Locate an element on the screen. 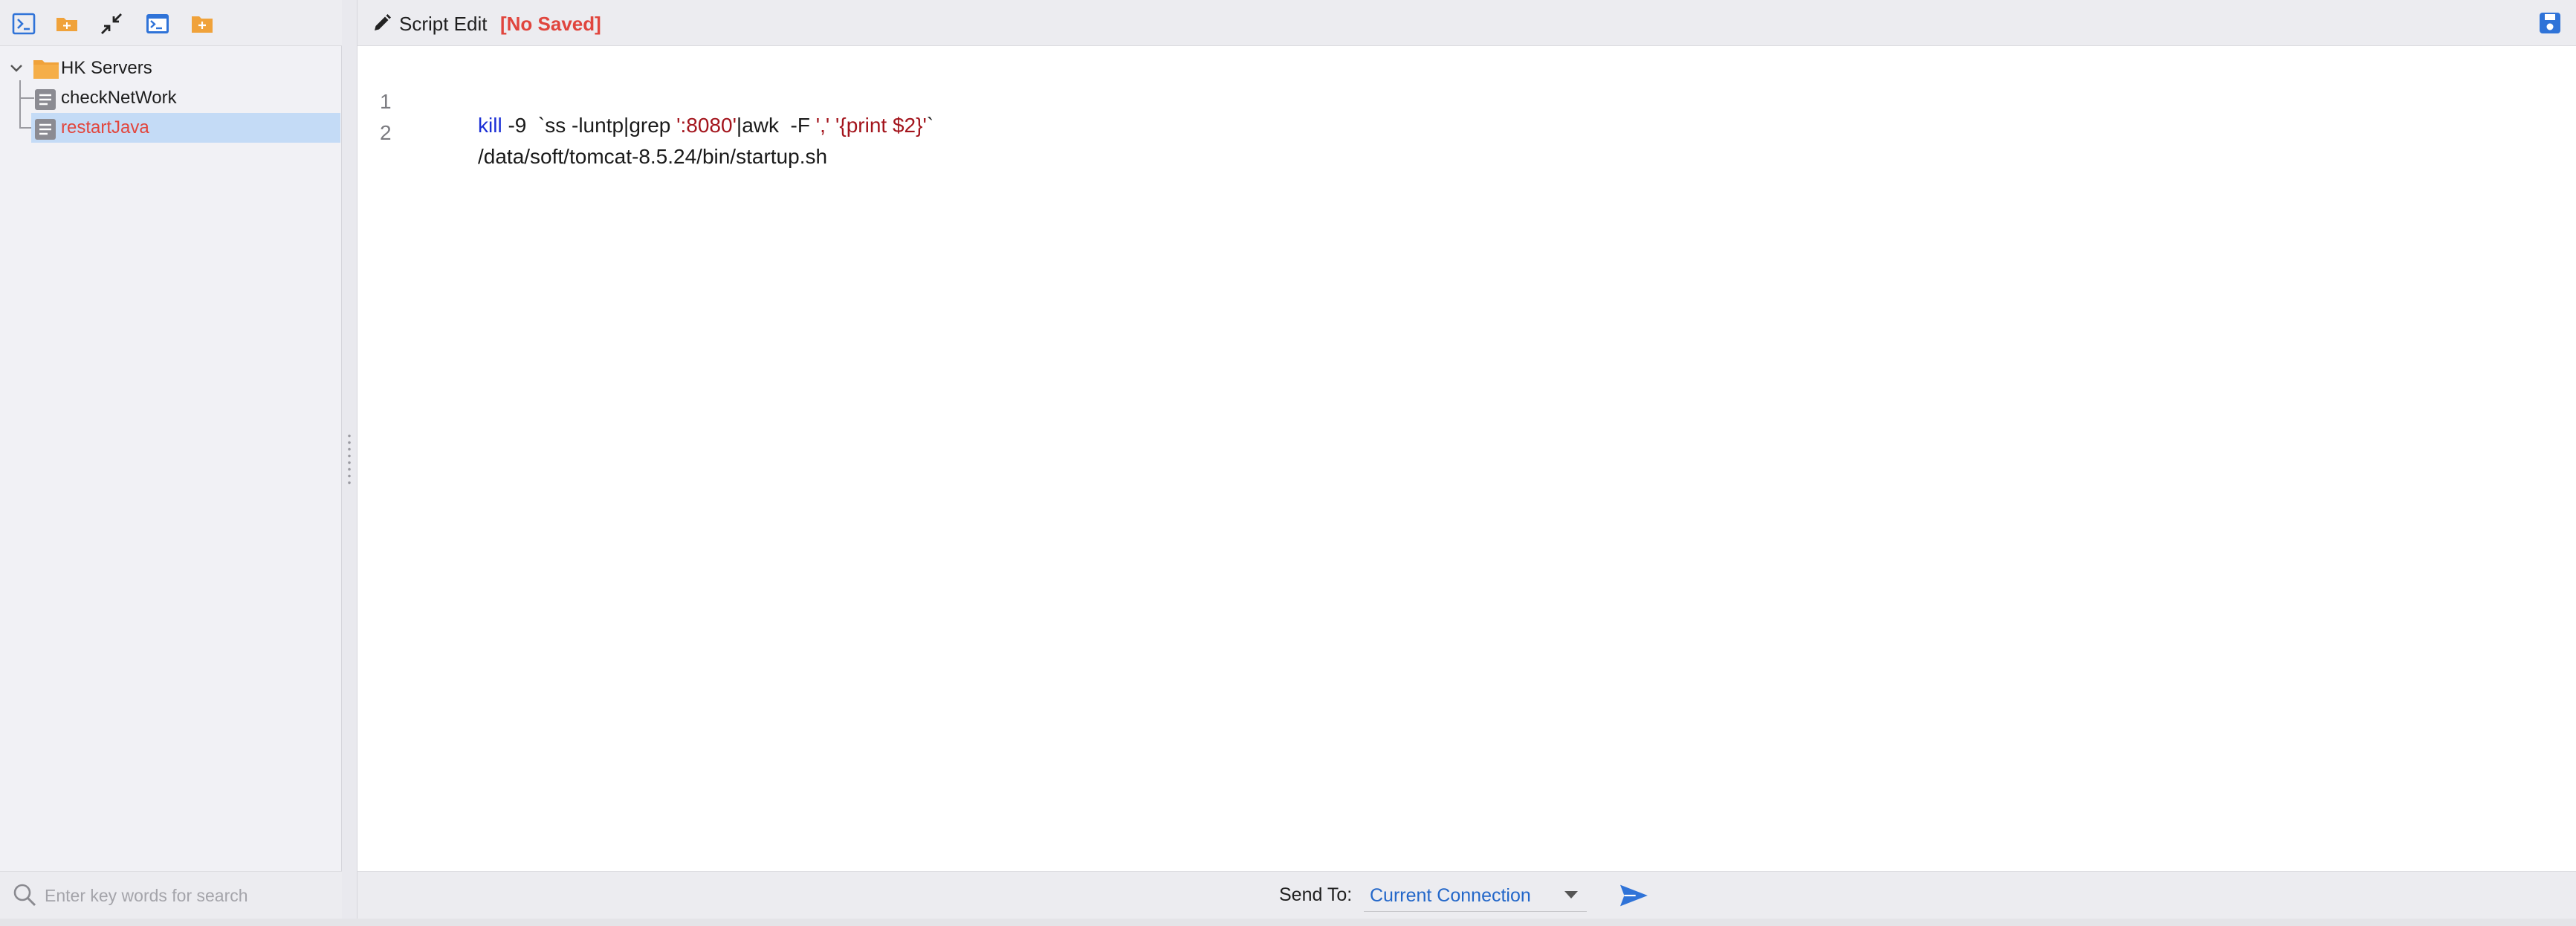  new-folder-button is located at coordinates (67, 24).